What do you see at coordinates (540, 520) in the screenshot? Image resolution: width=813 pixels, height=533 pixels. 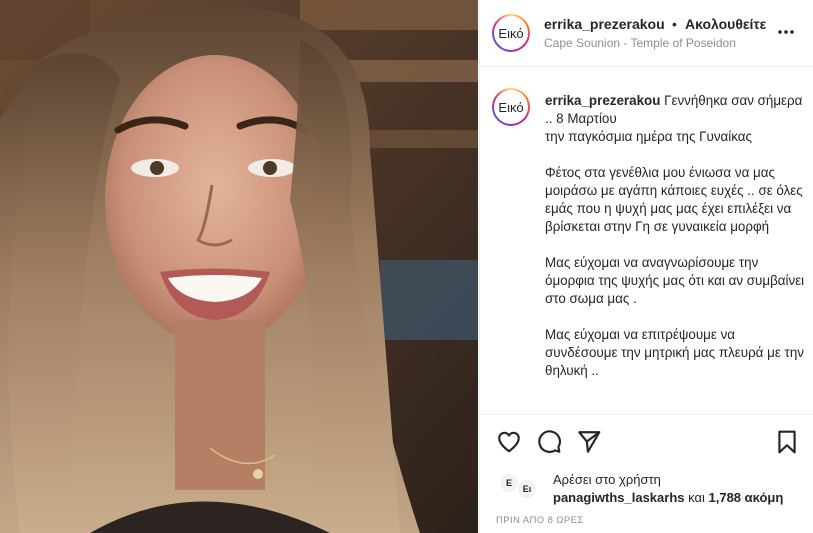 I see `post-timestamp: ΠΡΙΝ ΑΠΟ 8 ΩΡΕΣ` at bounding box center [540, 520].